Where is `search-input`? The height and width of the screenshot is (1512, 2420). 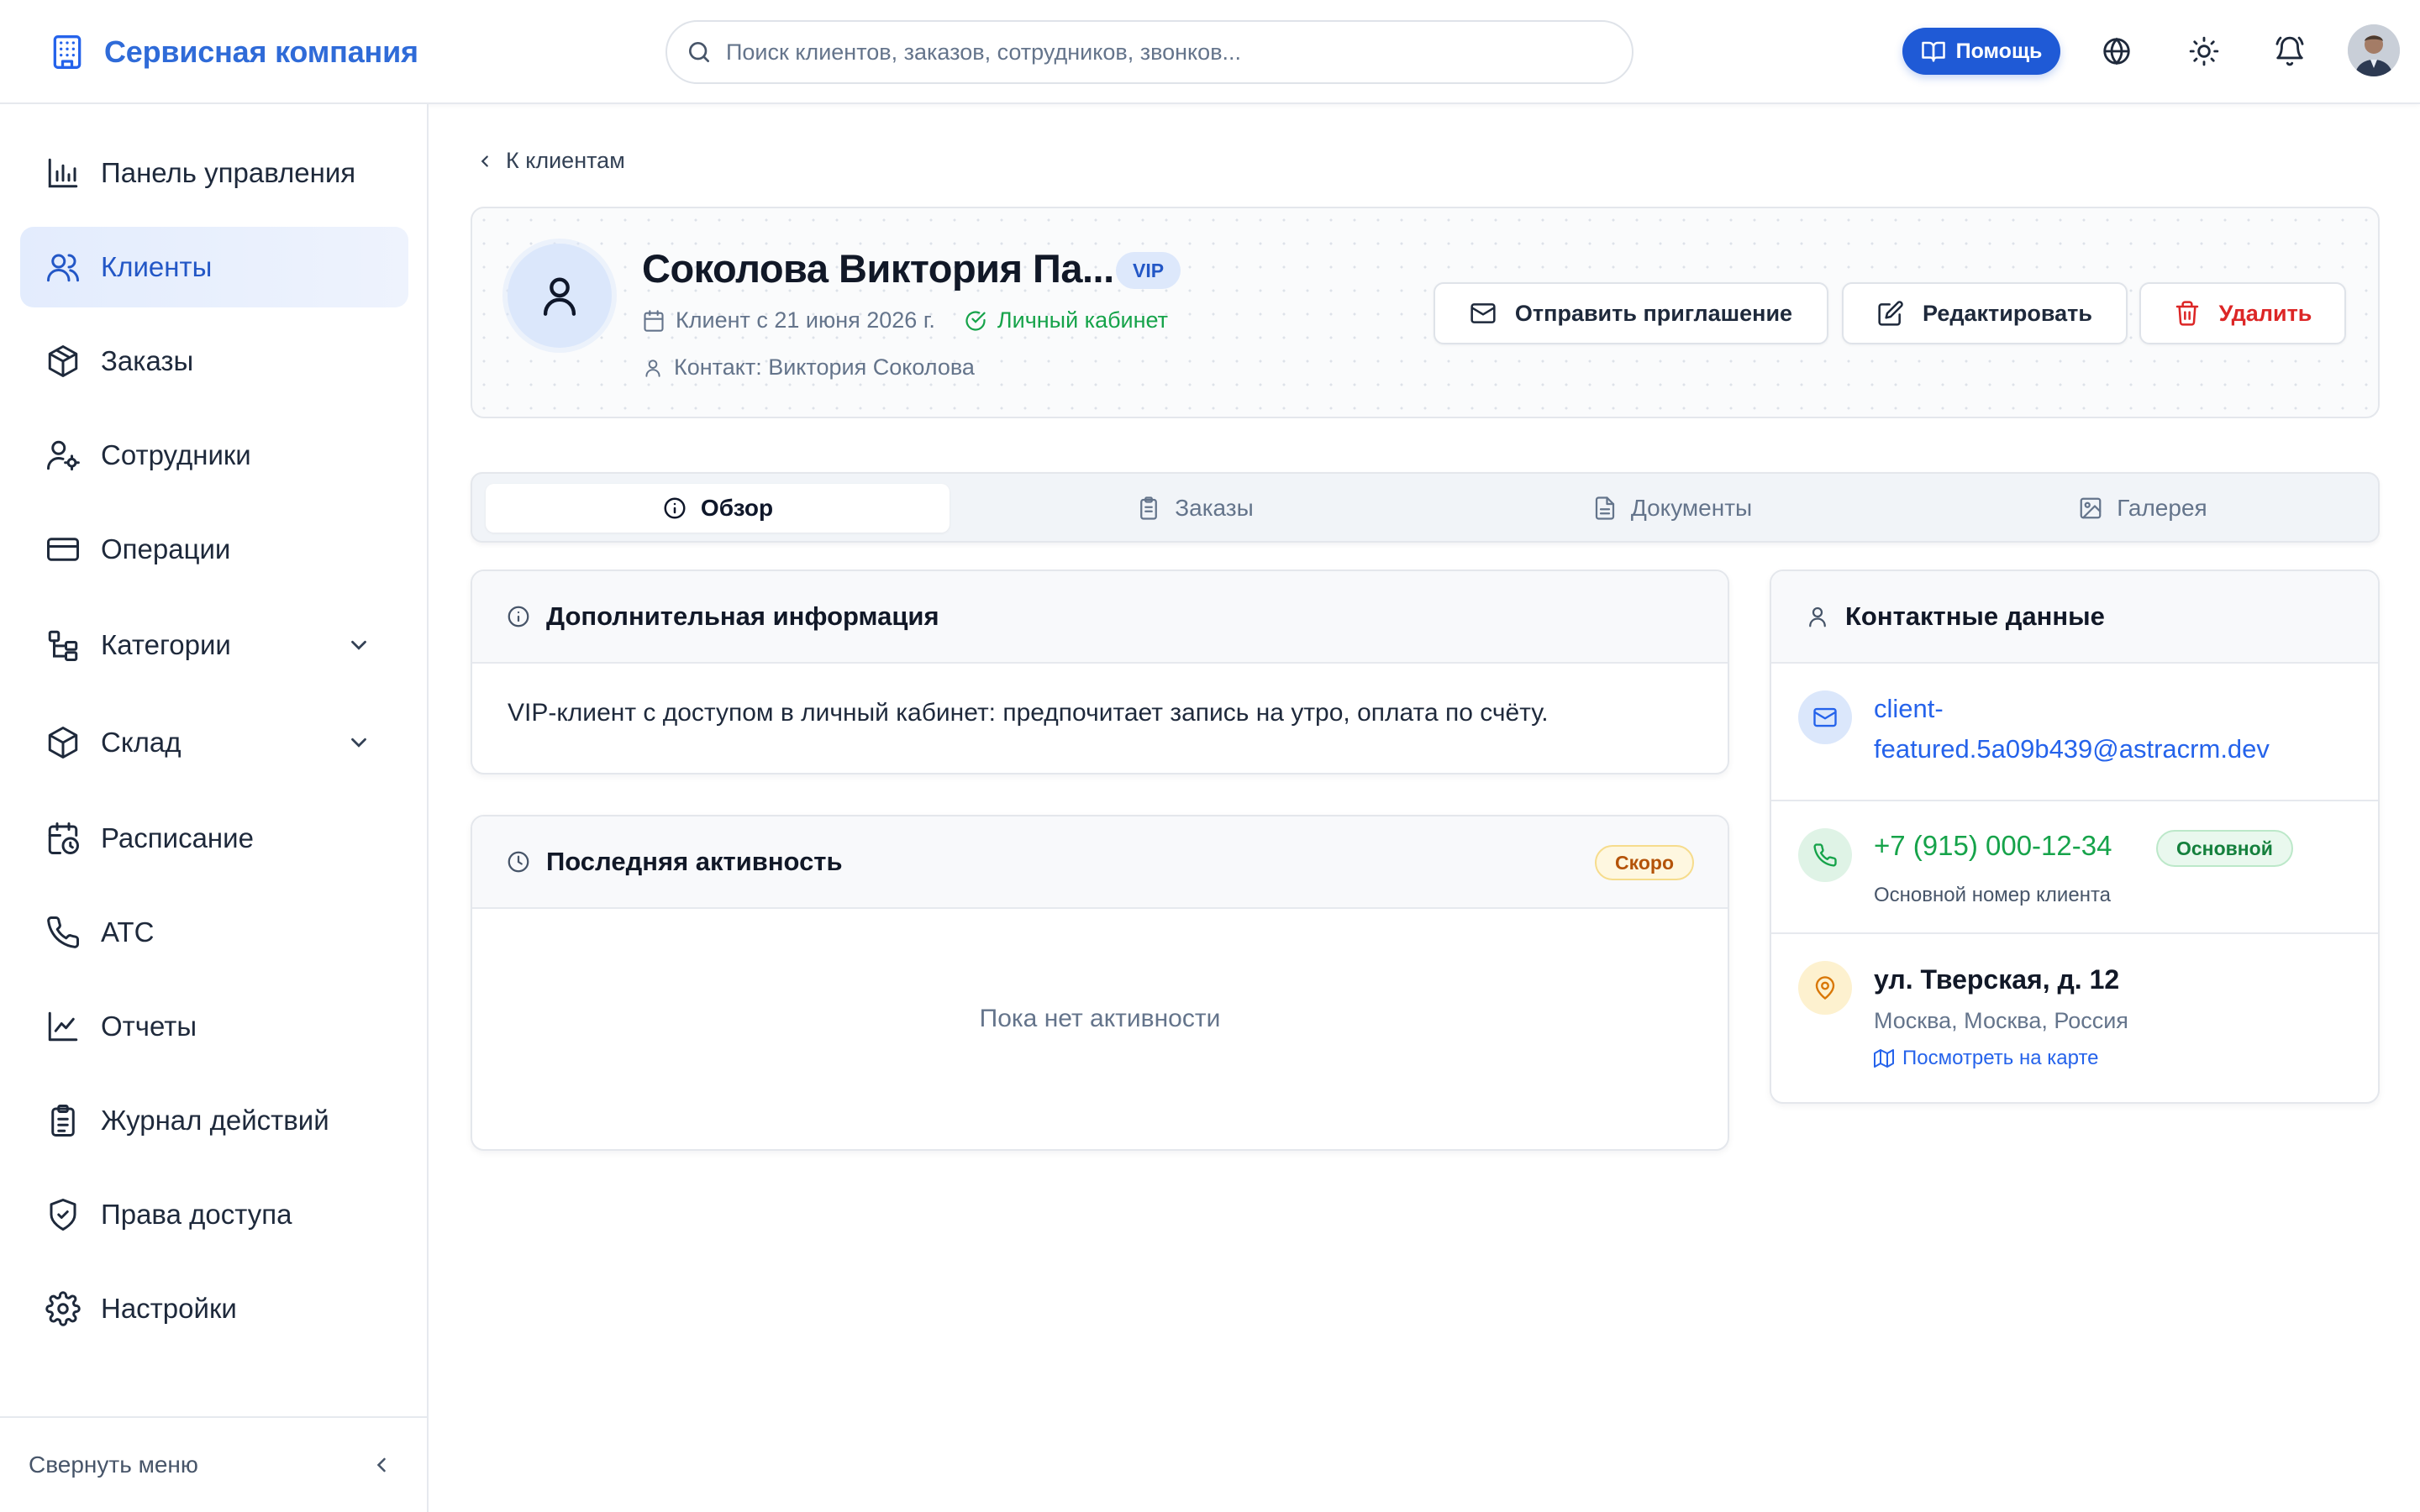 search-input is located at coordinates (1163, 52).